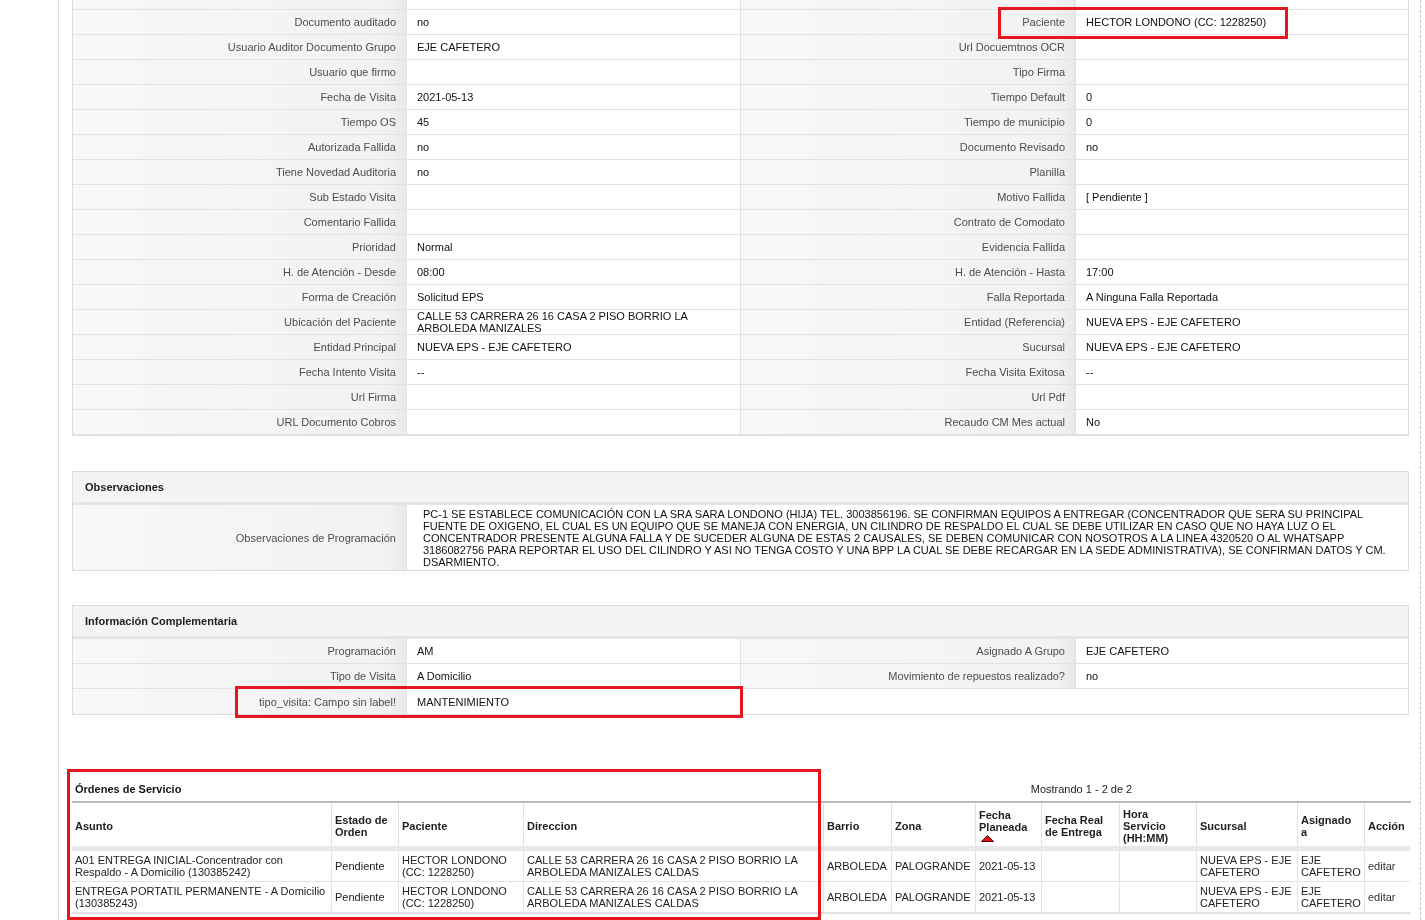  What do you see at coordinates (908, 97) in the screenshot?
I see `field-label: Tiempo Default` at bounding box center [908, 97].